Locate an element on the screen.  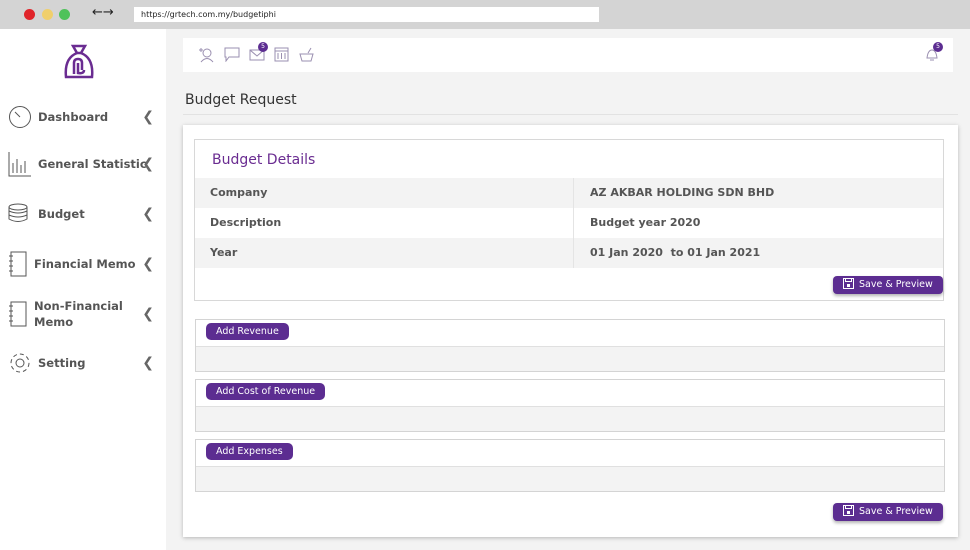
gear-icon is located at coordinates (20, 363).